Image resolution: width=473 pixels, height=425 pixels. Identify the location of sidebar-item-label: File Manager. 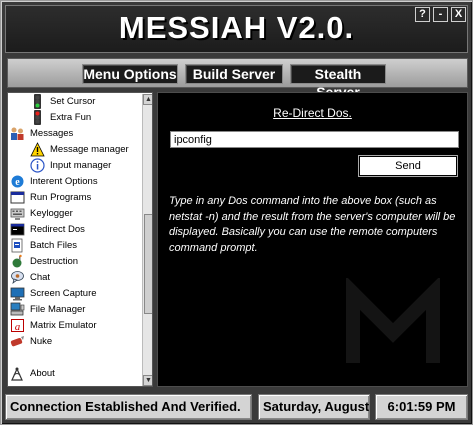
(58, 309).